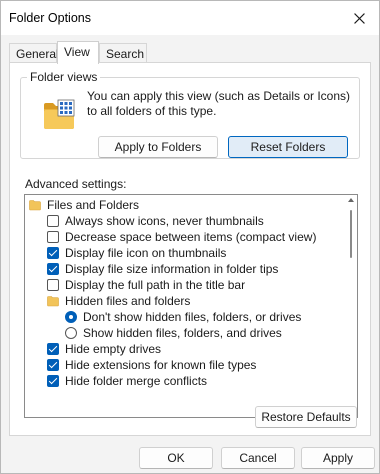 The image size is (380, 474). Describe the element at coordinates (113, 349) in the screenshot. I see `tree-item-label: Hide empty drives` at that location.